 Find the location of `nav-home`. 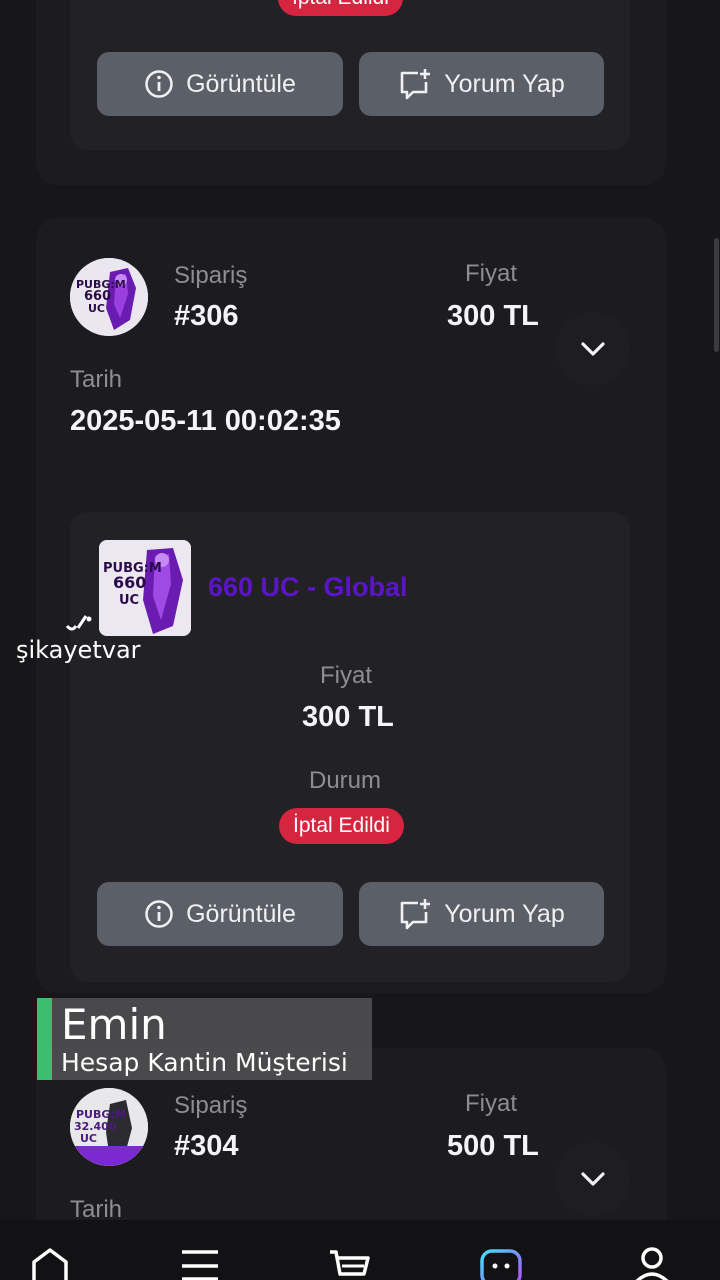

nav-home is located at coordinates (50, 1263).